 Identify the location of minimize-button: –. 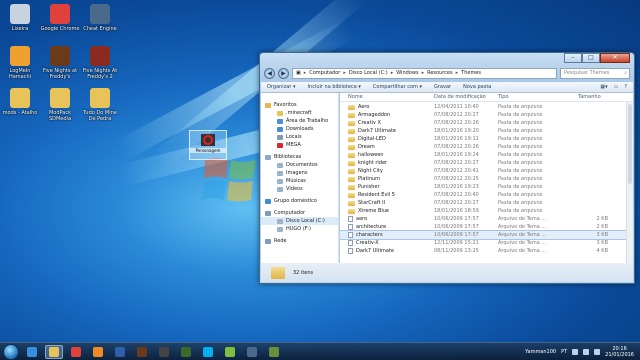
(573, 58).